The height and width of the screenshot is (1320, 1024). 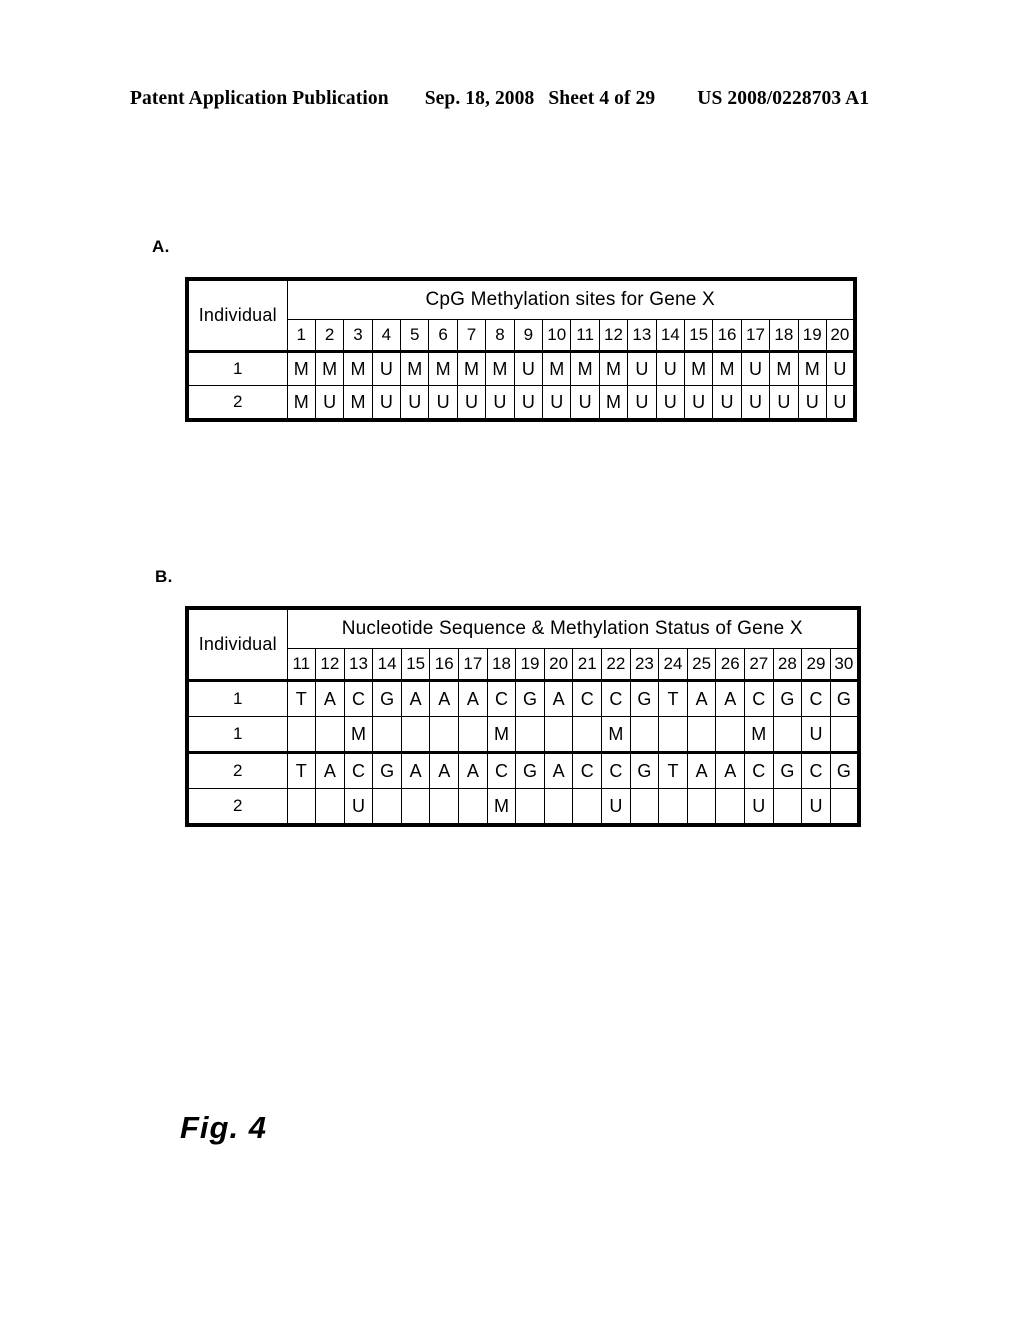 I want to click on table-a-site-number: 15, so click(x=698, y=335).